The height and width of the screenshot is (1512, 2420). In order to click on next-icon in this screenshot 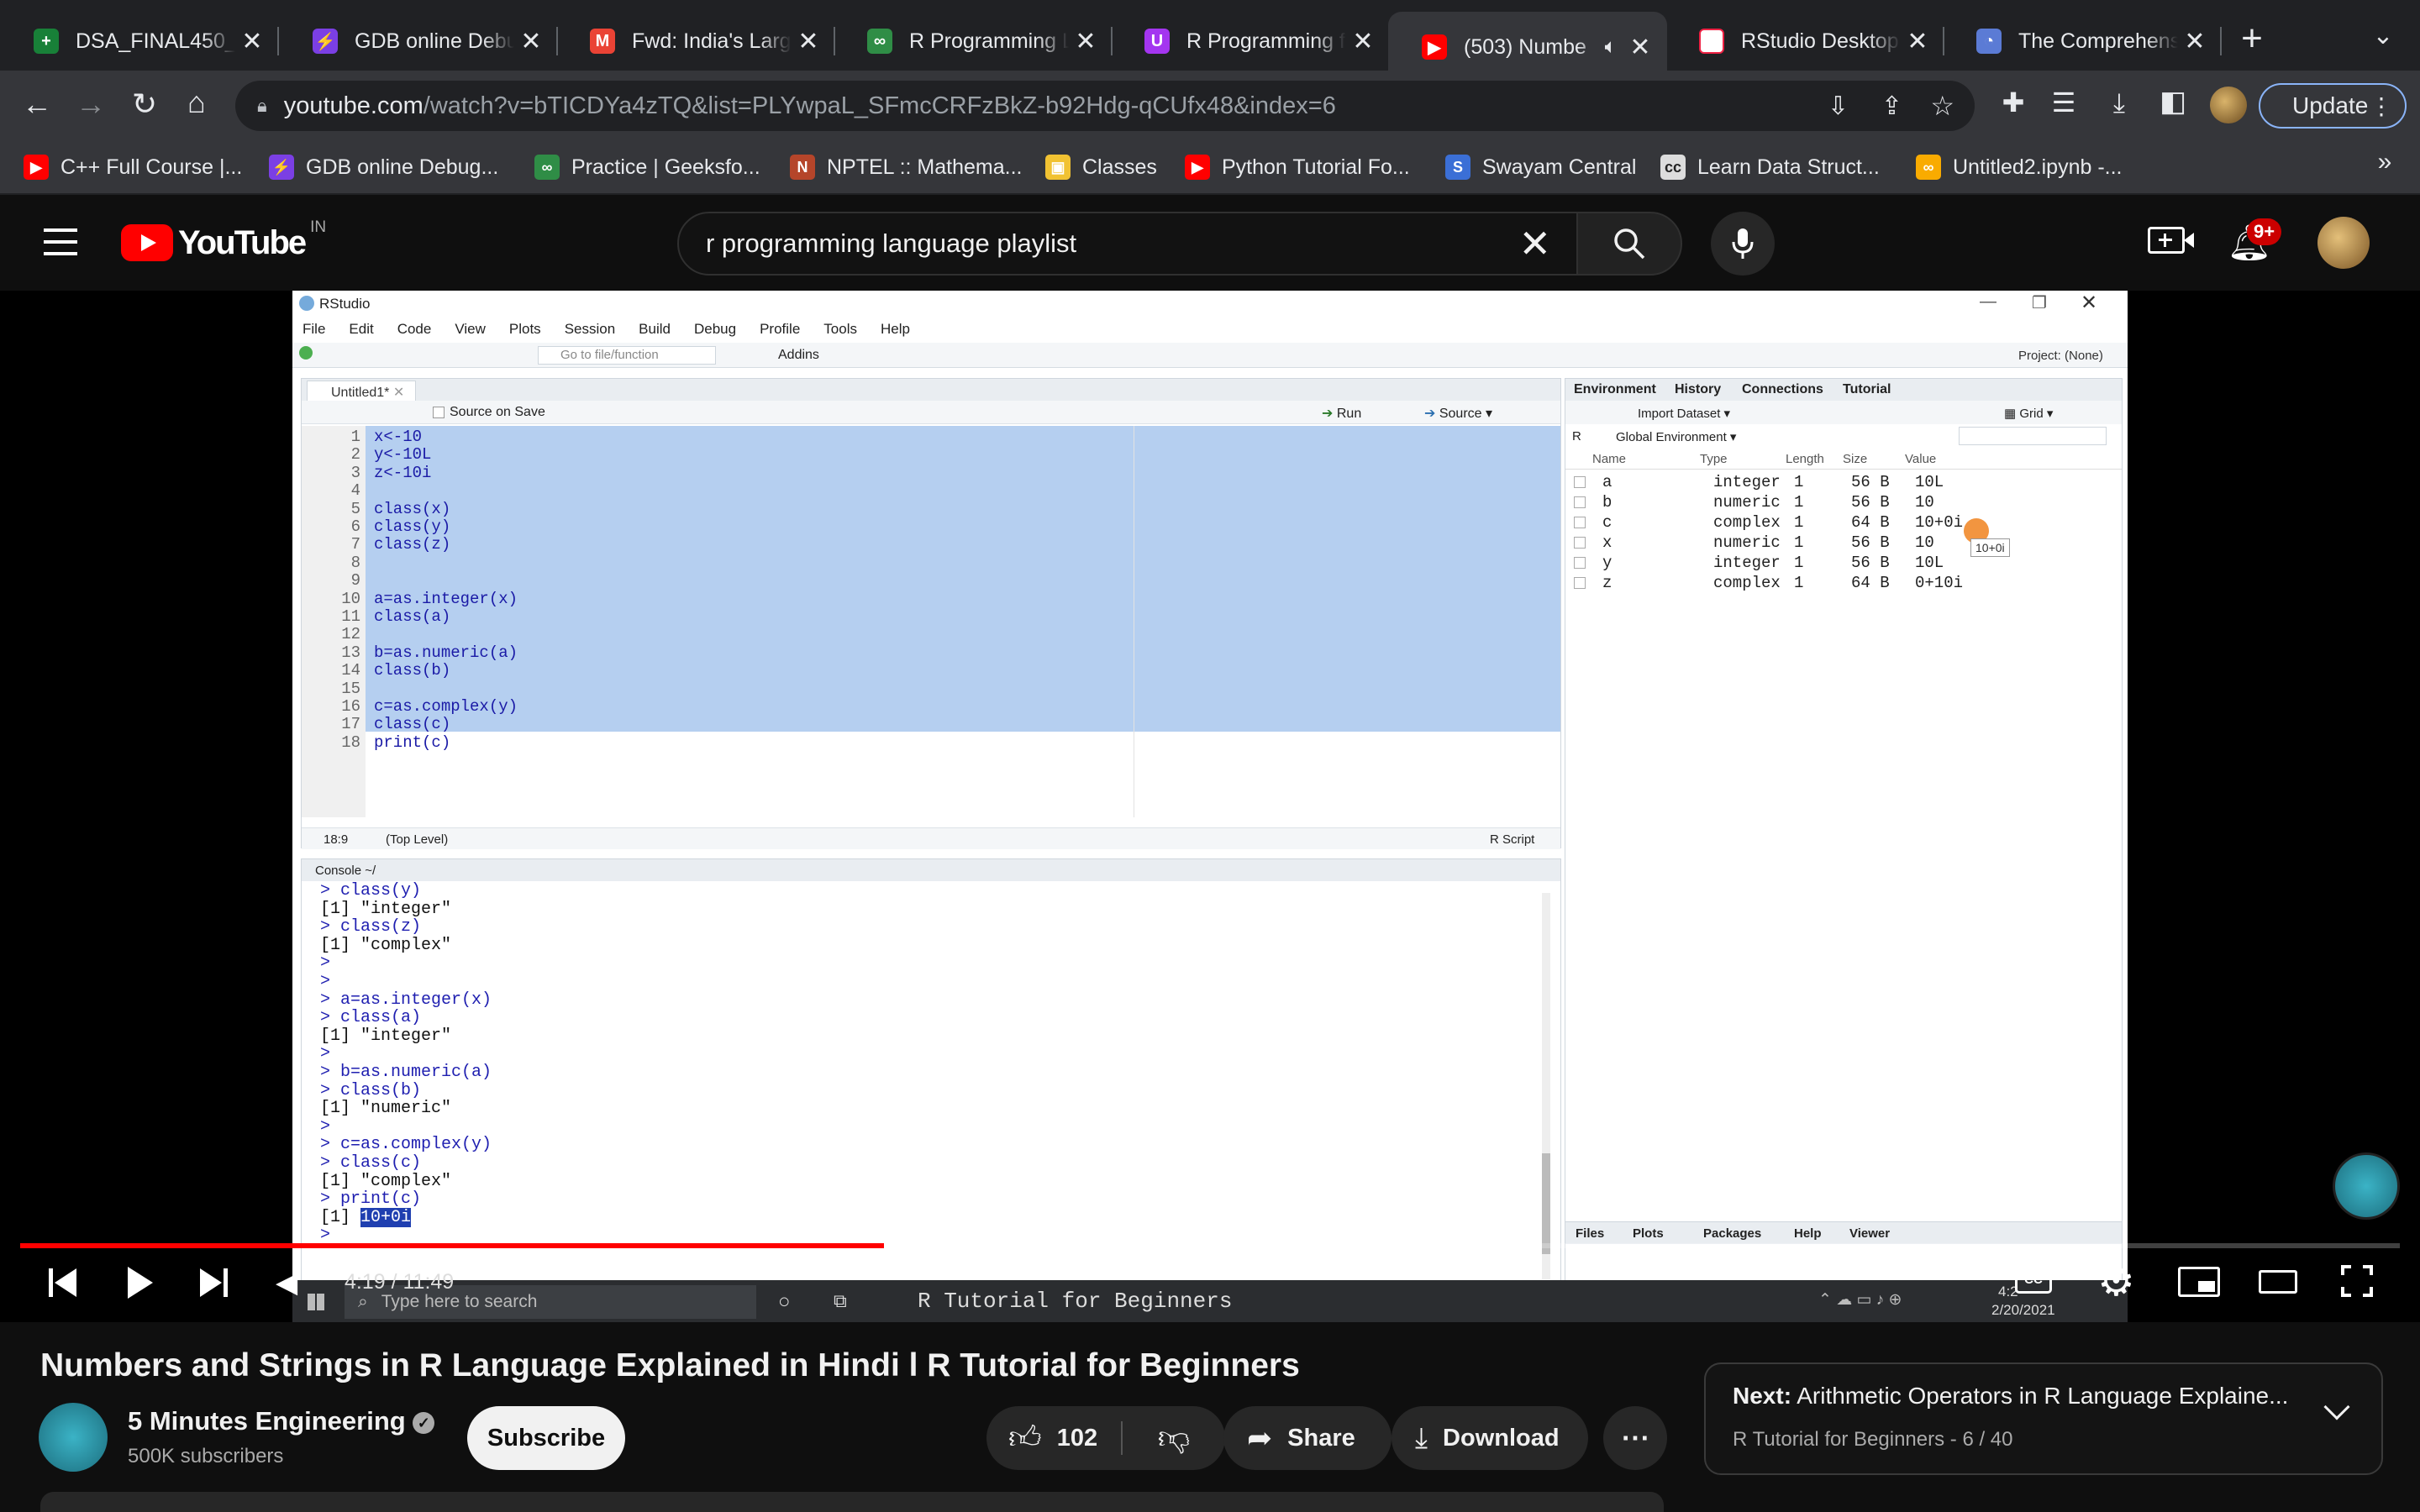, I will do `click(214, 1282)`.